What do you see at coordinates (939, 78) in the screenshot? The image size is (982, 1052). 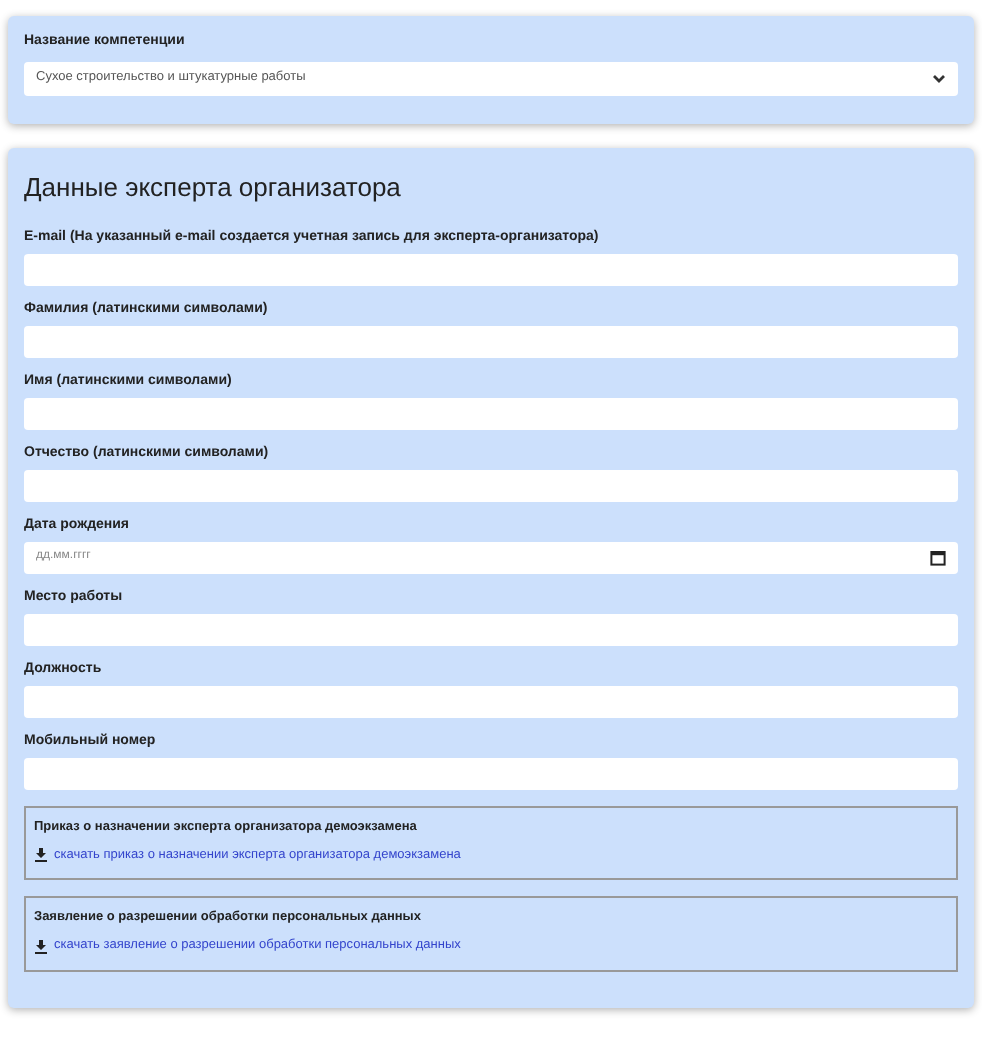 I see `chevron-down-icon` at bounding box center [939, 78].